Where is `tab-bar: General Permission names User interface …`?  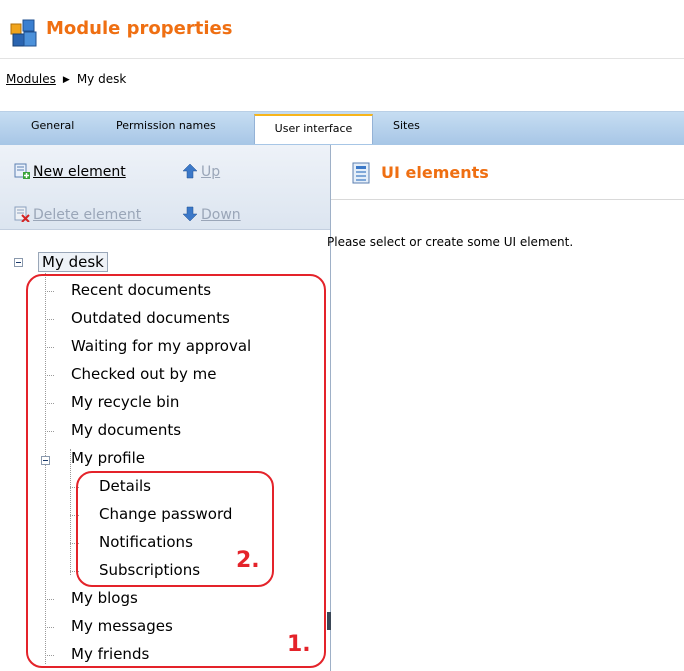
tab-bar: General Permission names User interface … is located at coordinates (342, 128).